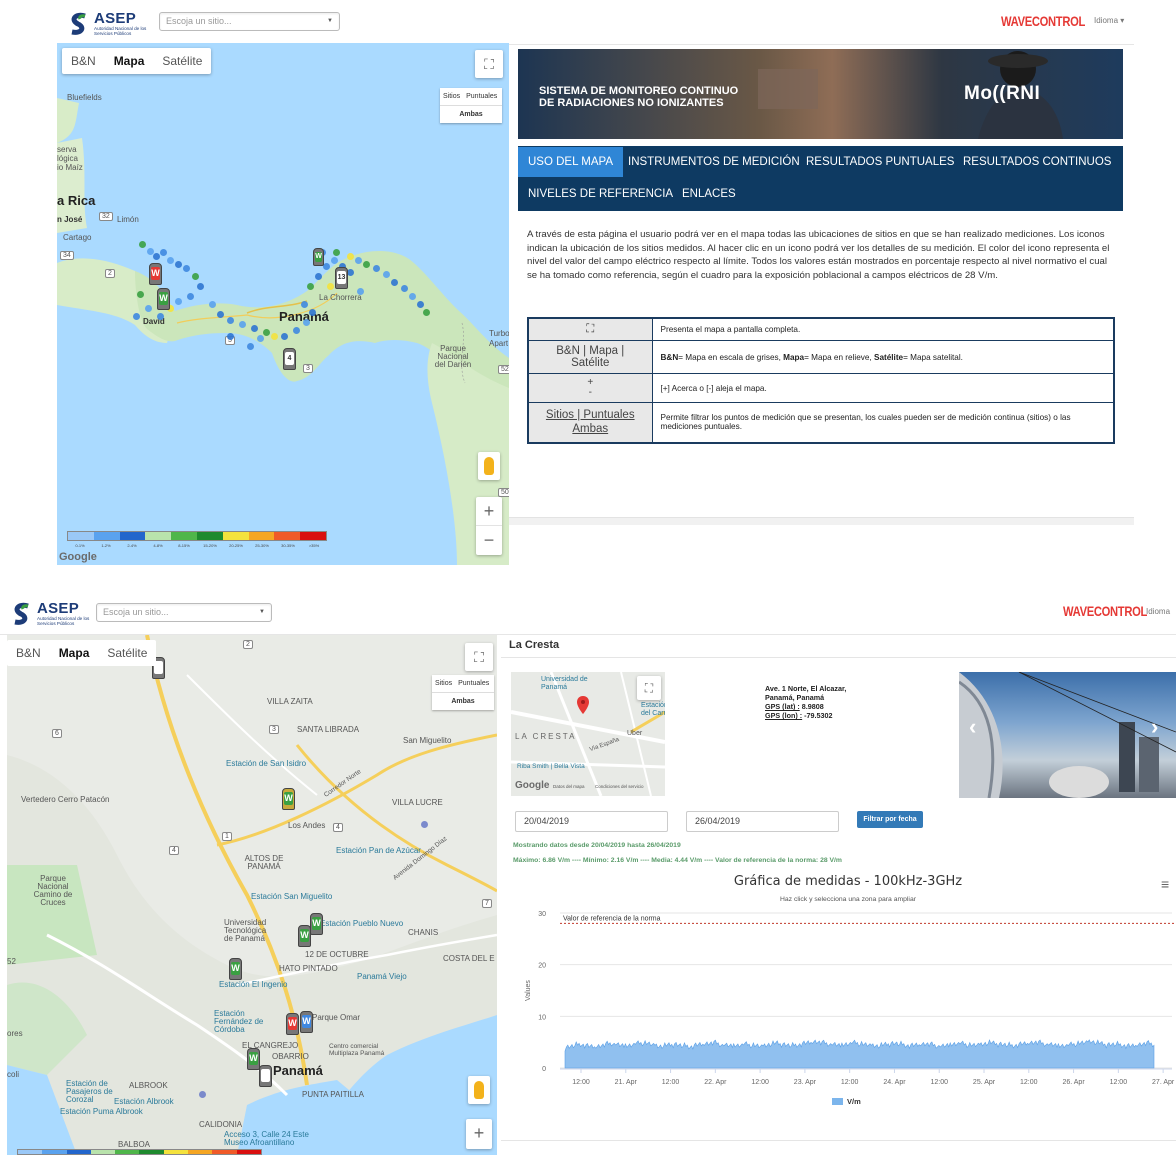 The width and height of the screenshot is (1176, 1155). I want to click on nav-resultados-puntuales: RESULTADOS PUNTUALES, so click(880, 162).